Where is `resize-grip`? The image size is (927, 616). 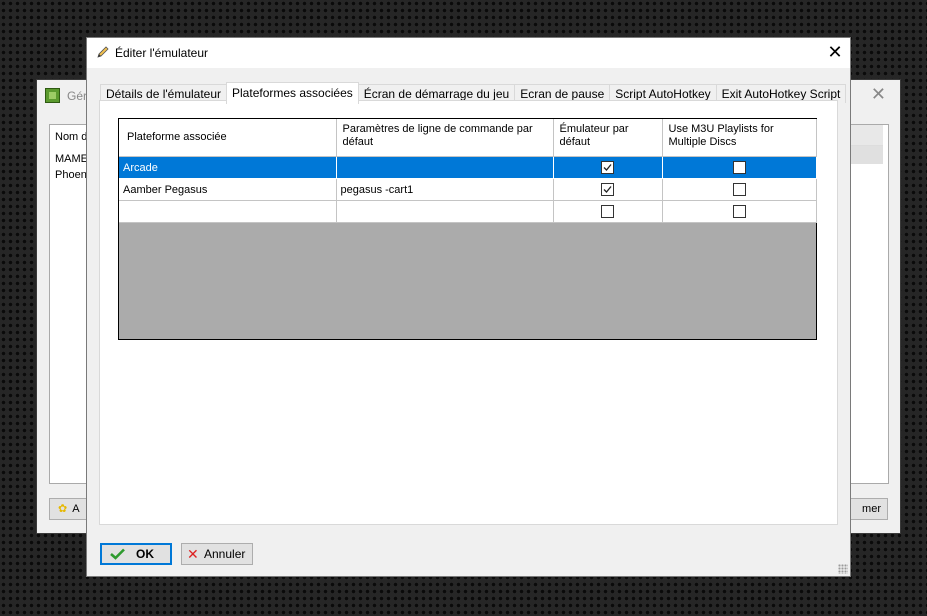
resize-grip is located at coordinates (843, 569).